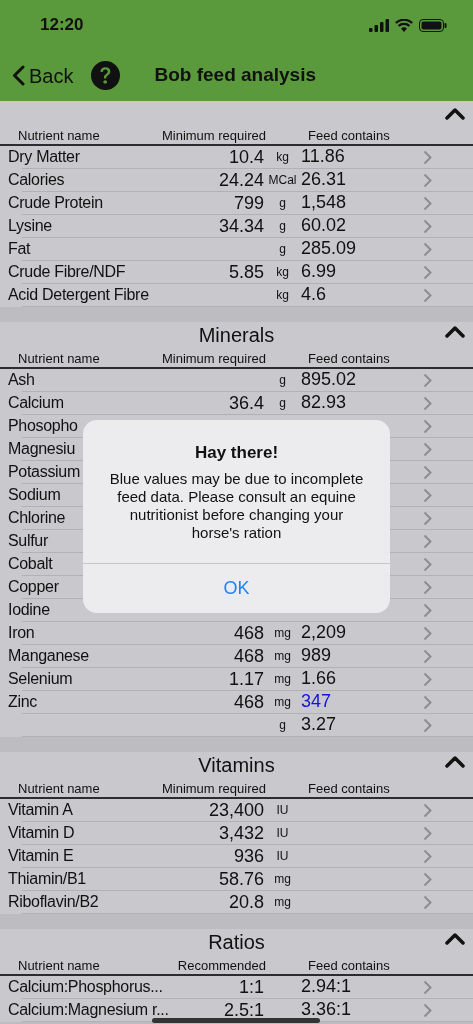 This screenshot has width=473, height=1024. What do you see at coordinates (236, 987) in the screenshot?
I see `nutrient-row: Calcium:Phosphorus... 1:1 2.94:1` at bounding box center [236, 987].